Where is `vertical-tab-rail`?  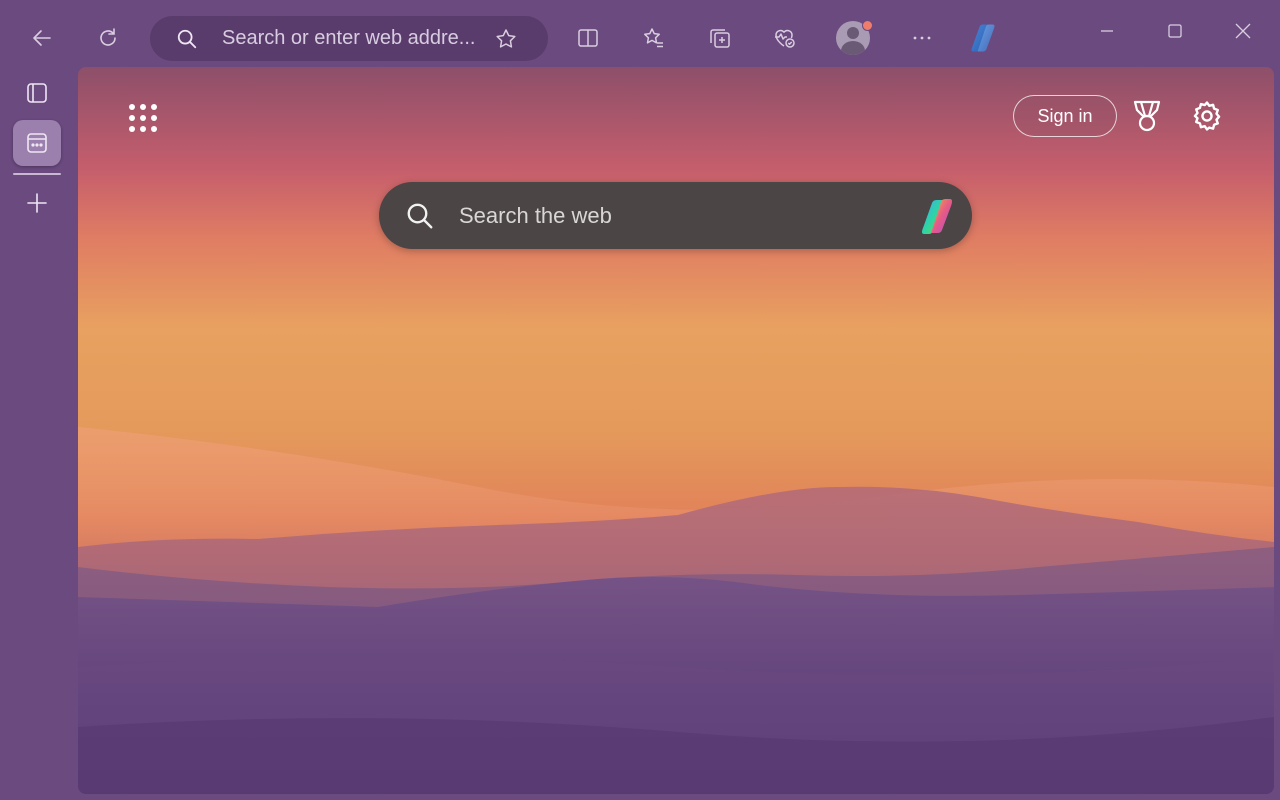
vertical-tab-rail is located at coordinates (38, 433).